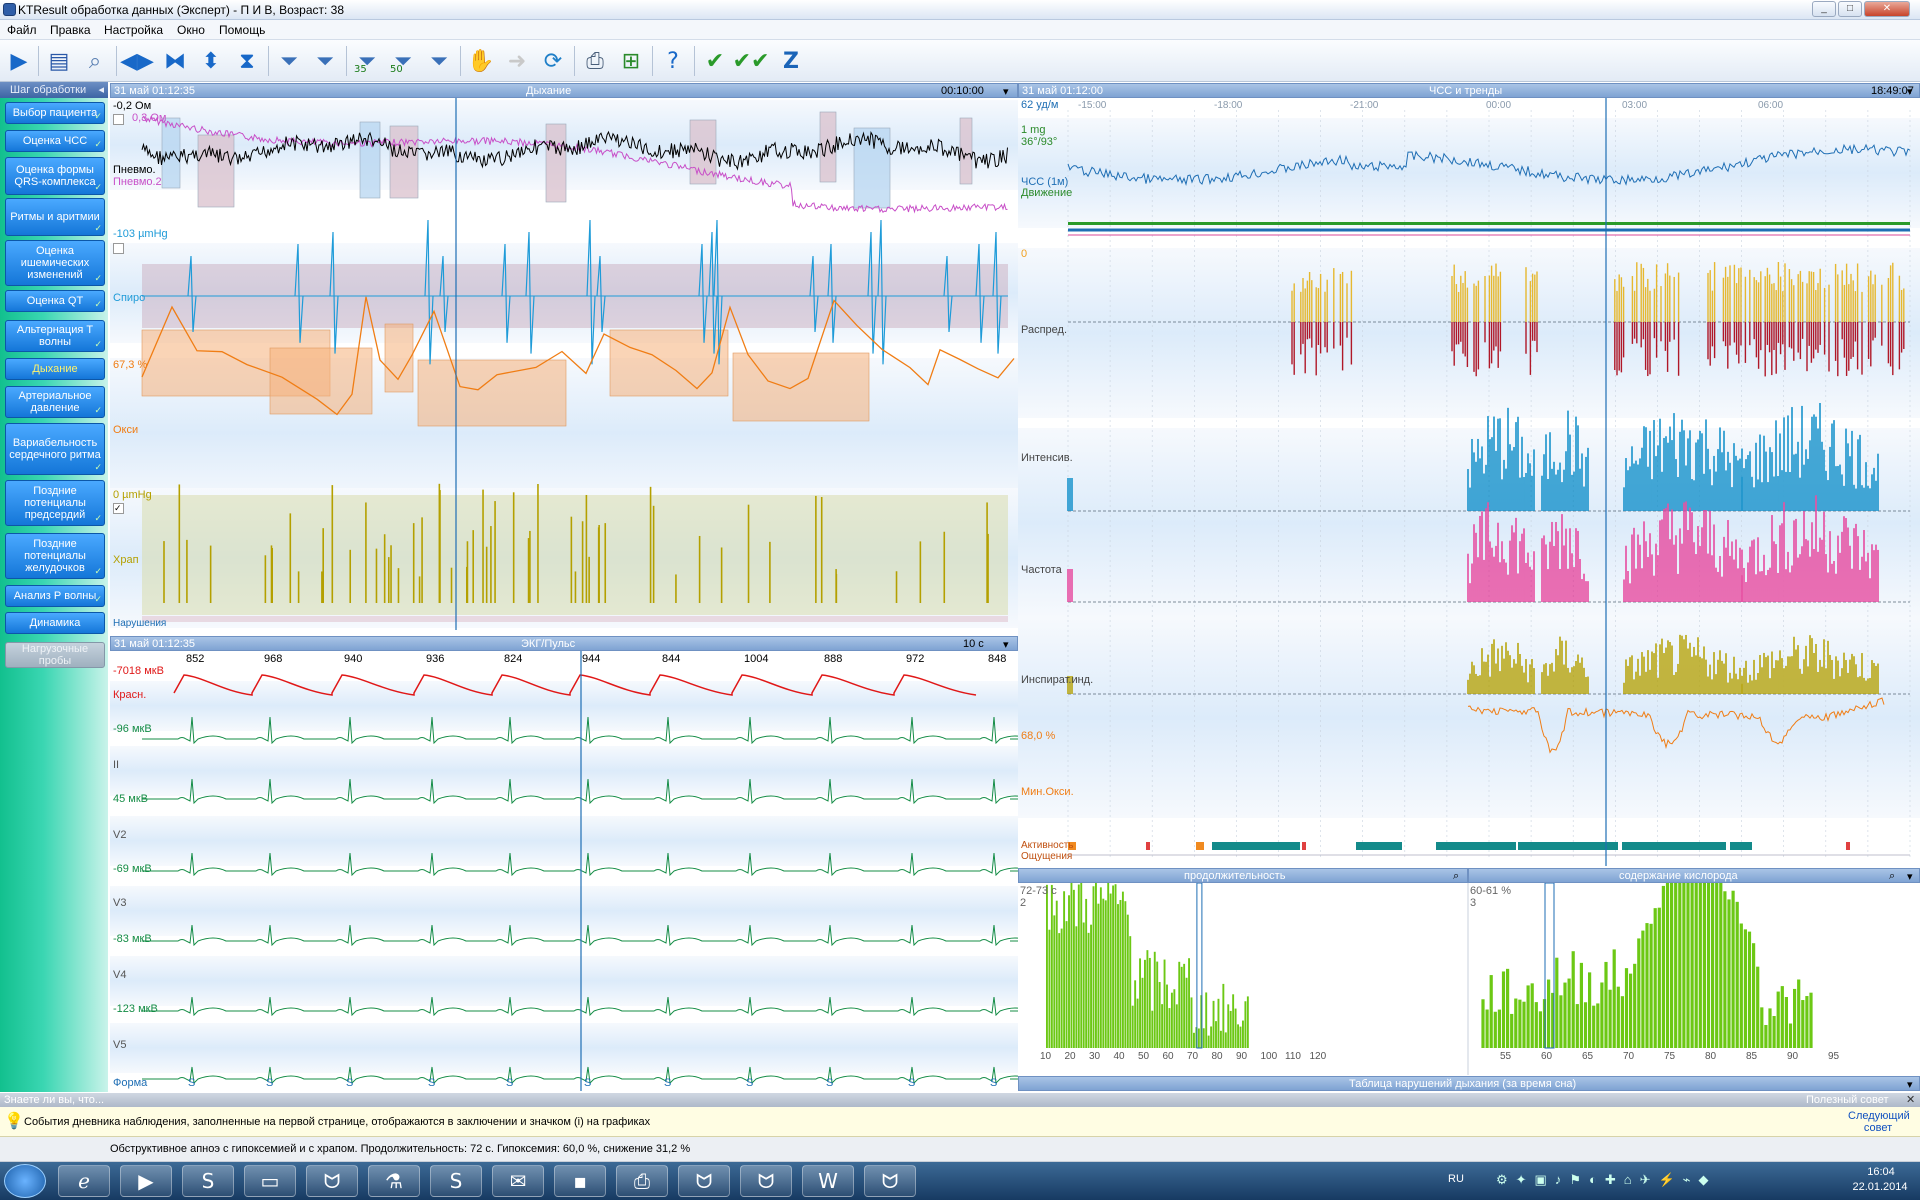 The height and width of the screenshot is (1200, 1920). What do you see at coordinates (394, 1181) in the screenshot?
I see `tools-icon: ⚗` at bounding box center [394, 1181].